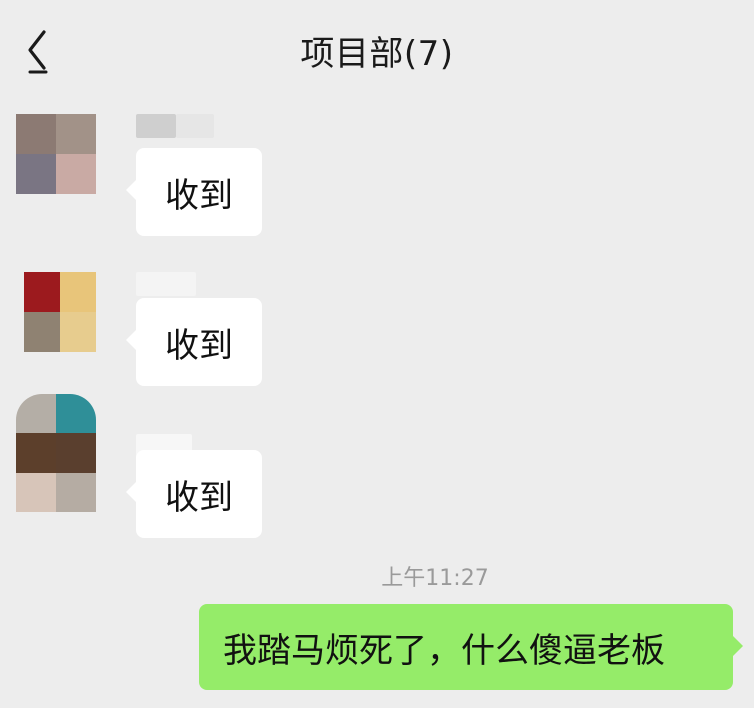 Image resolution: width=754 pixels, height=708 pixels. What do you see at coordinates (377, 54) in the screenshot?
I see `chat-title: 项目部(7)` at bounding box center [377, 54].